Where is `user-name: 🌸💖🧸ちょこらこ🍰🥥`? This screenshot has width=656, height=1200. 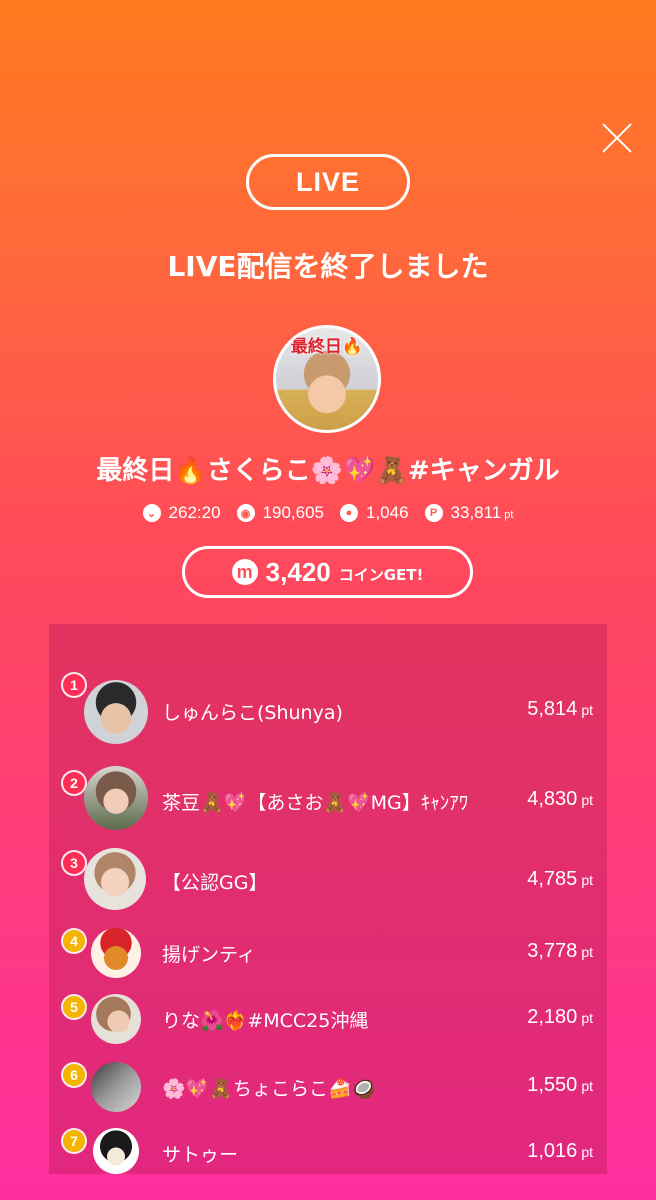 user-name: 🌸💖🧸ちょこらこ🍰🥥 is located at coordinates (269, 1089).